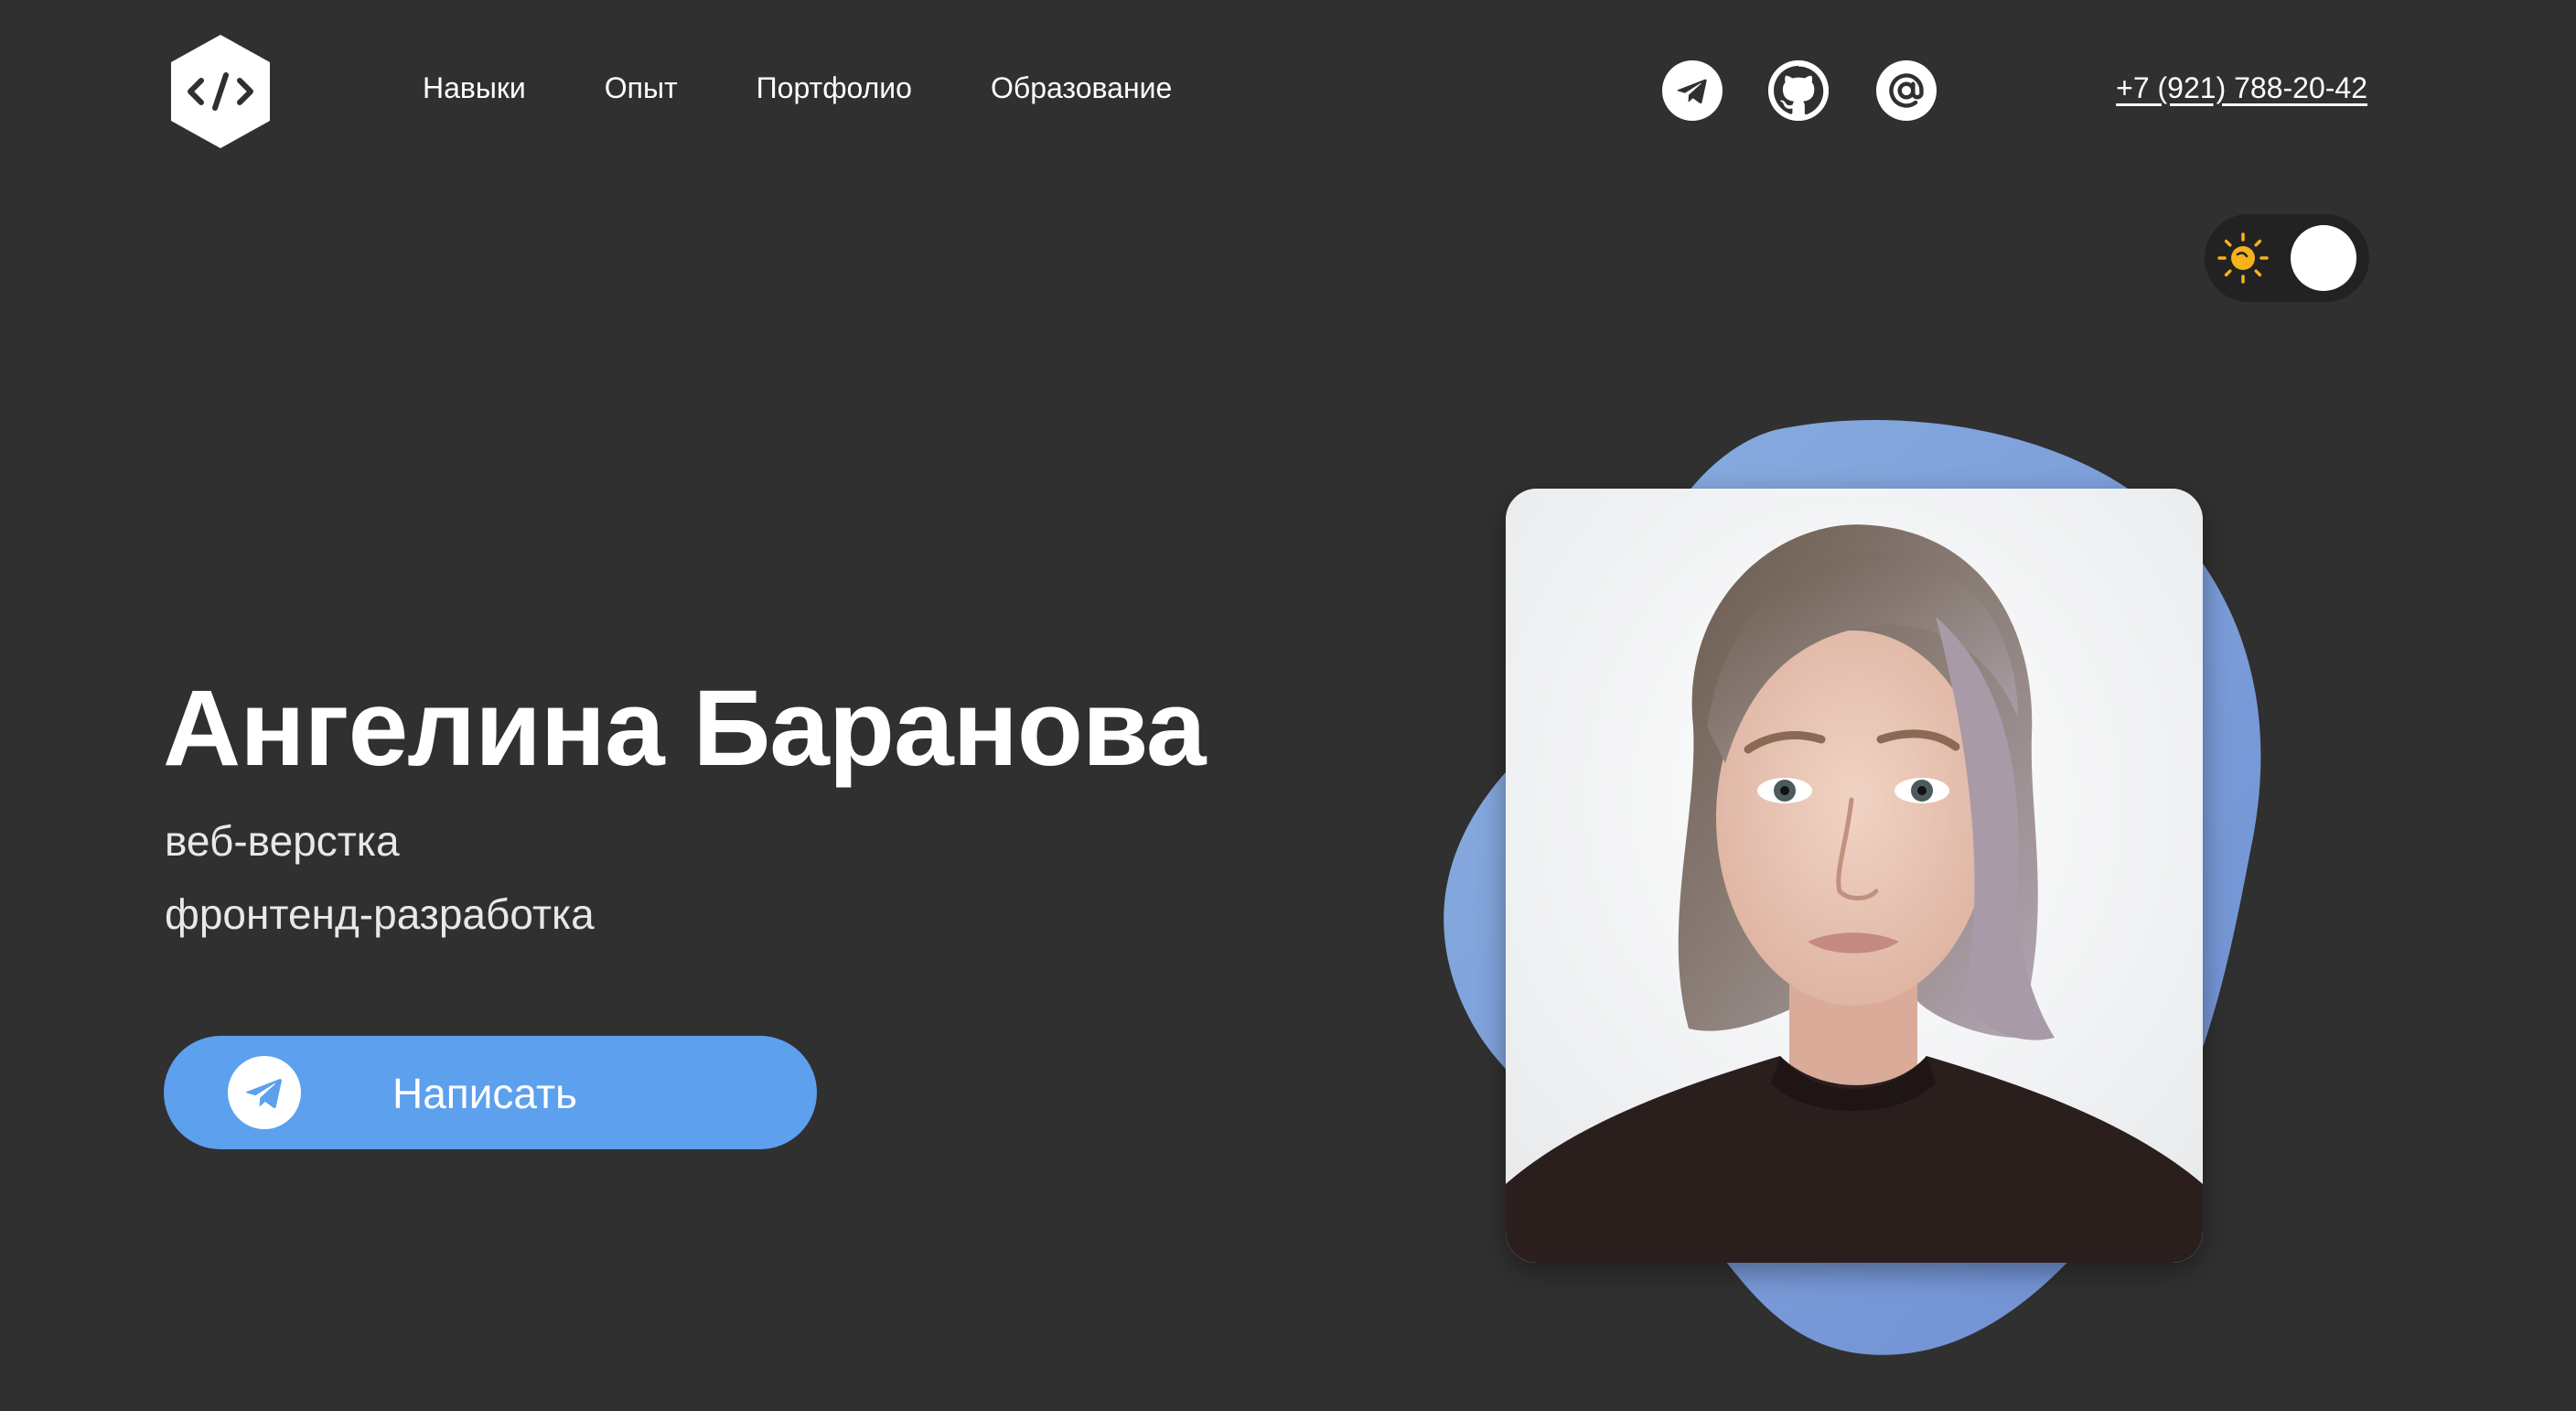 This screenshot has height=1411, width=2576. Describe the element at coordinates (2323, 258) in the screenshot. I see `toggle-knob` at that location.